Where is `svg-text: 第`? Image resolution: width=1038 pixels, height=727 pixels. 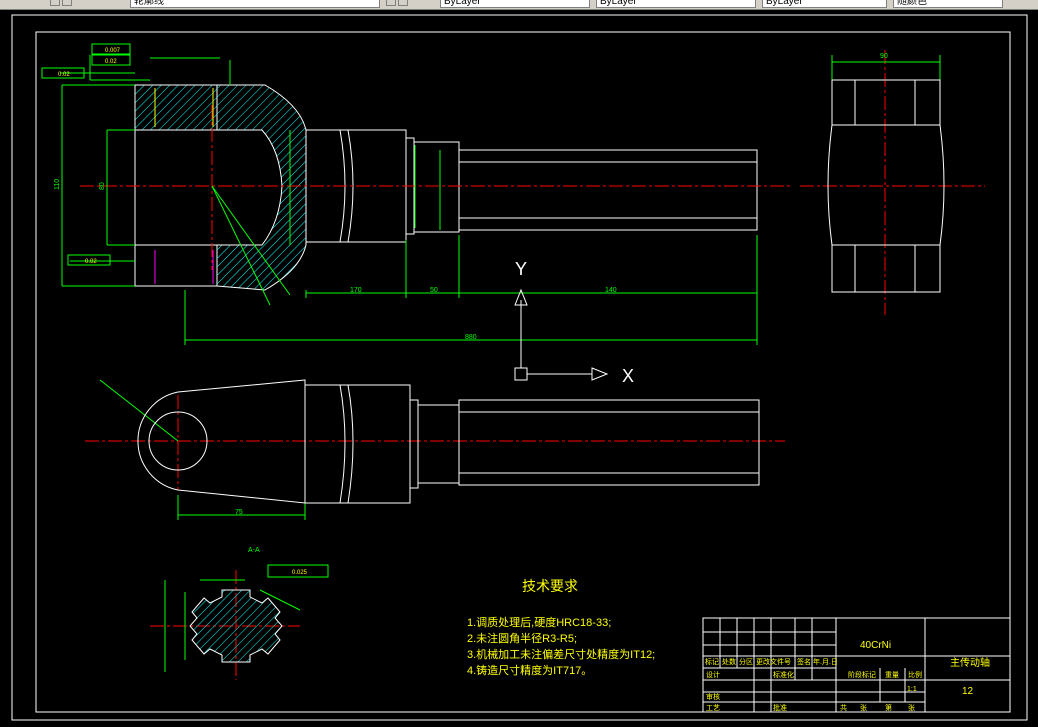
svg-text: 第 is located at coordinates (888, 707).